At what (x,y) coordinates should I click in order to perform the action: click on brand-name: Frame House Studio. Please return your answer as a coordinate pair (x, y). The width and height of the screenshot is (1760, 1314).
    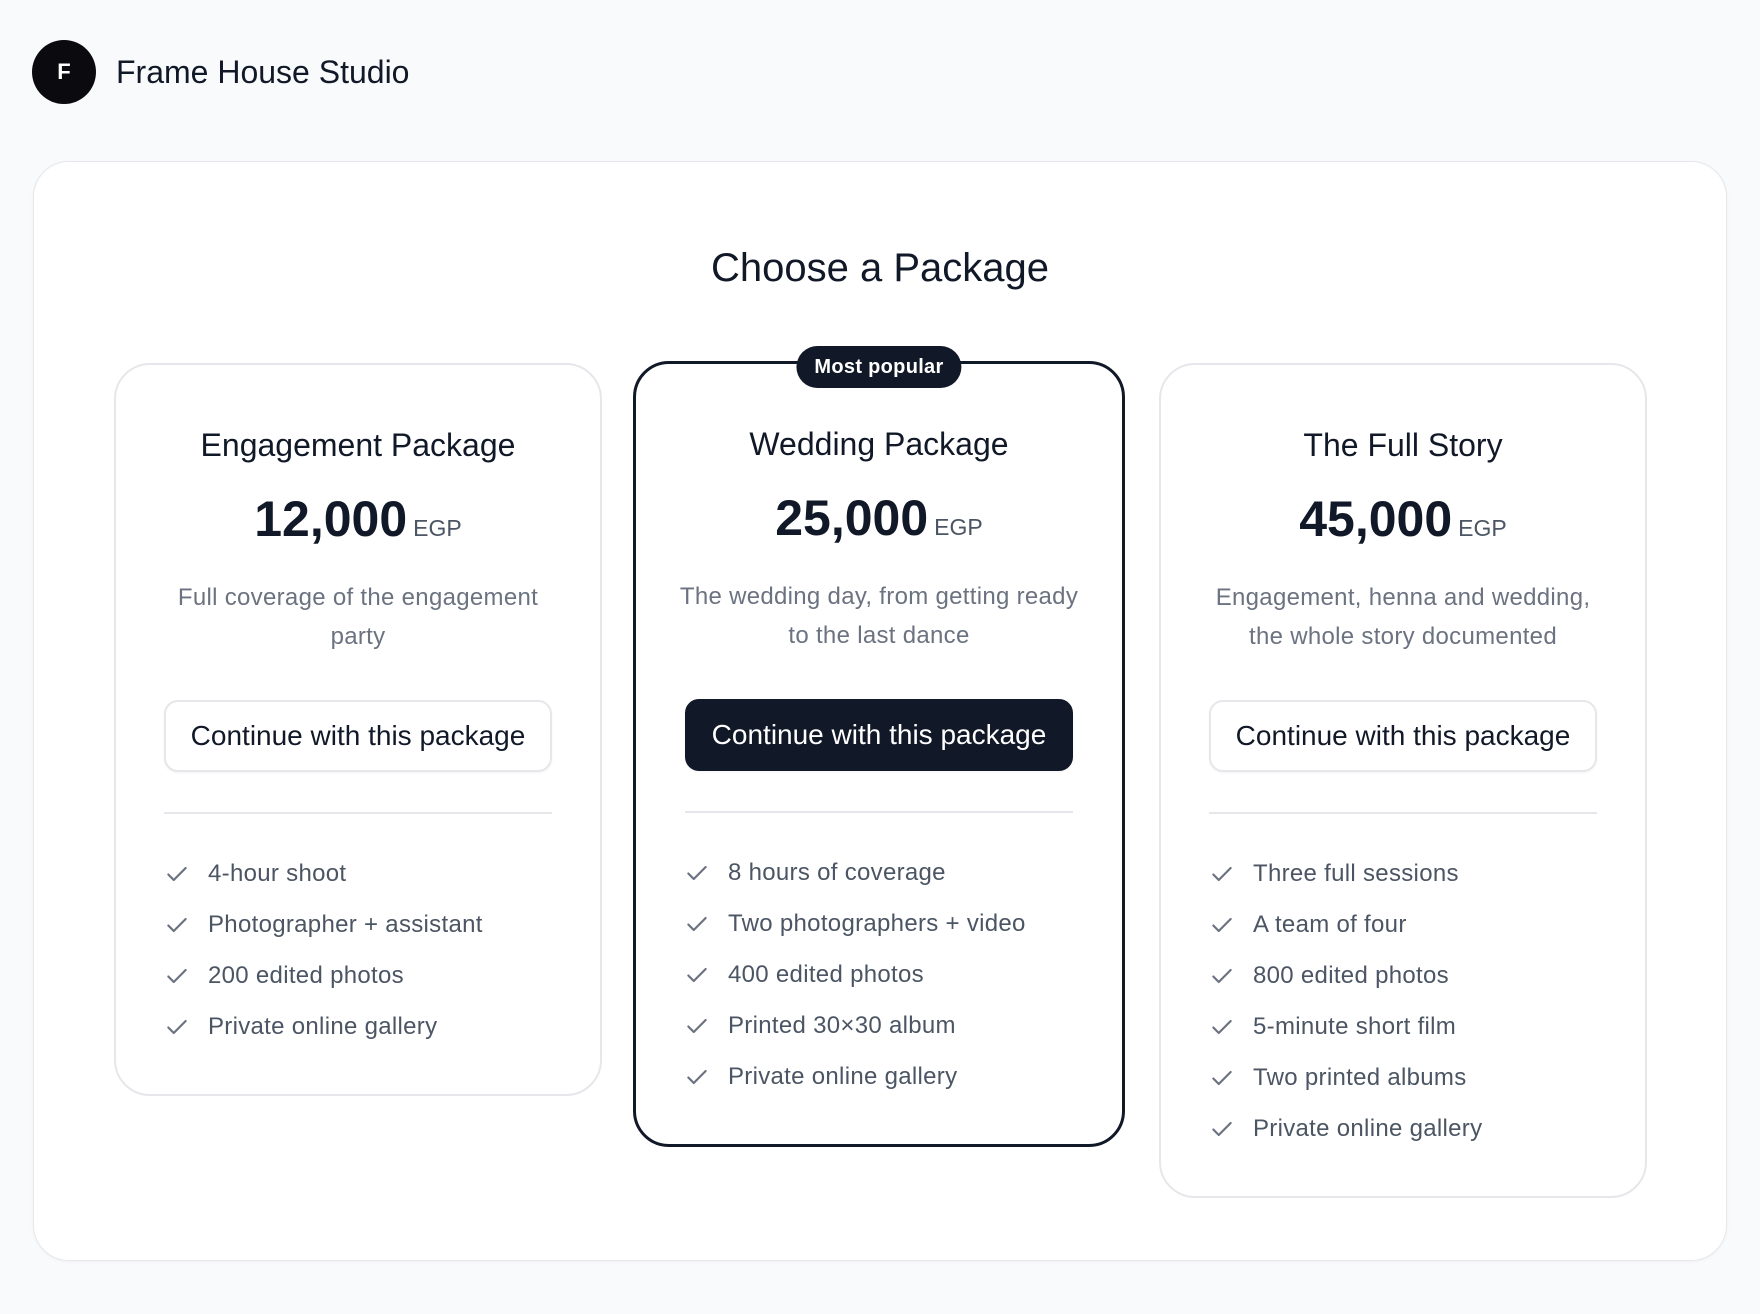
    Looking at the image, I should click on (263, 71).